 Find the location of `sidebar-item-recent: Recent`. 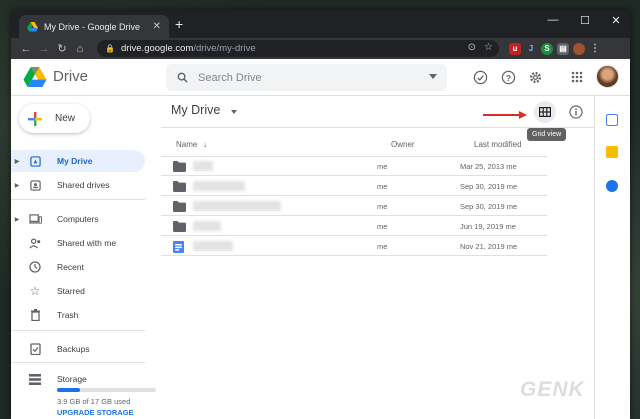

sidebar-item-recent: Recent is located at coordinates (78, 267).